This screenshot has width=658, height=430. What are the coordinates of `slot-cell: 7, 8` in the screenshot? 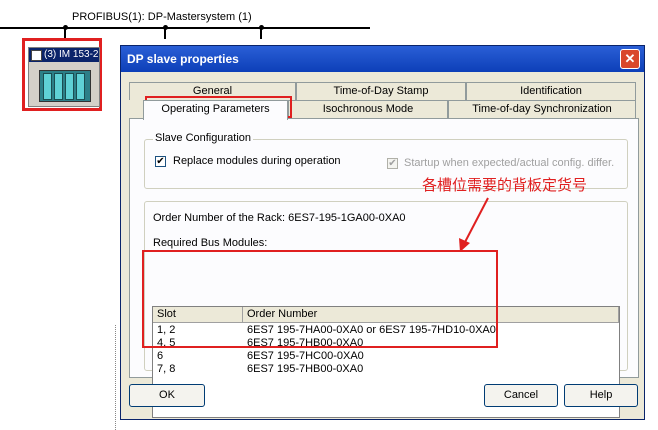 It's located at (166, 369).